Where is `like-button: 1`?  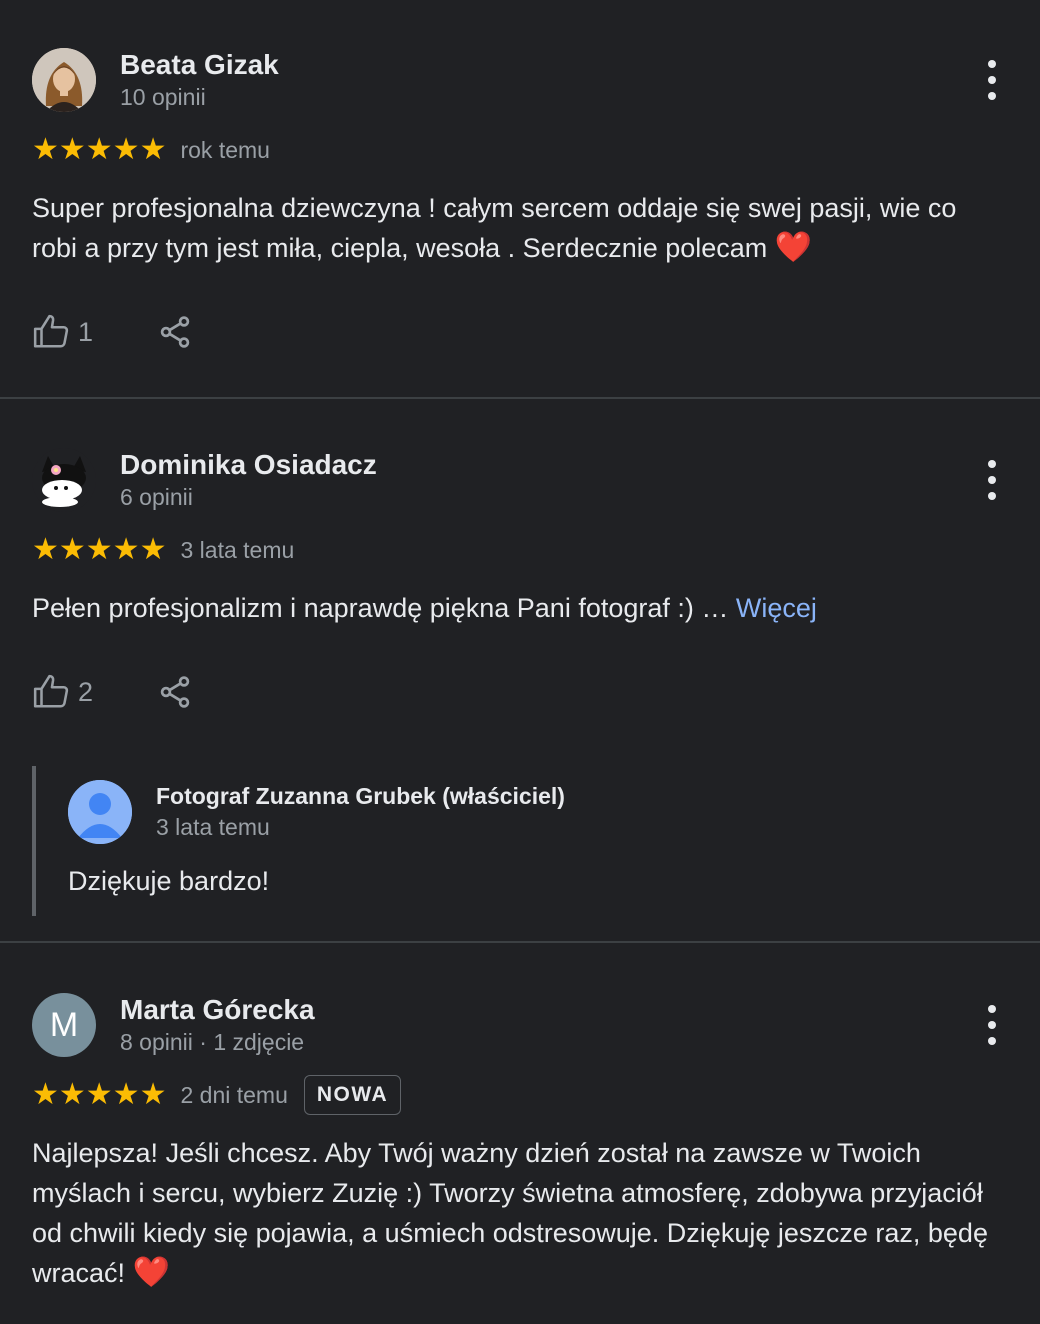
like-button: 1 is located at coordinates (62, 332).